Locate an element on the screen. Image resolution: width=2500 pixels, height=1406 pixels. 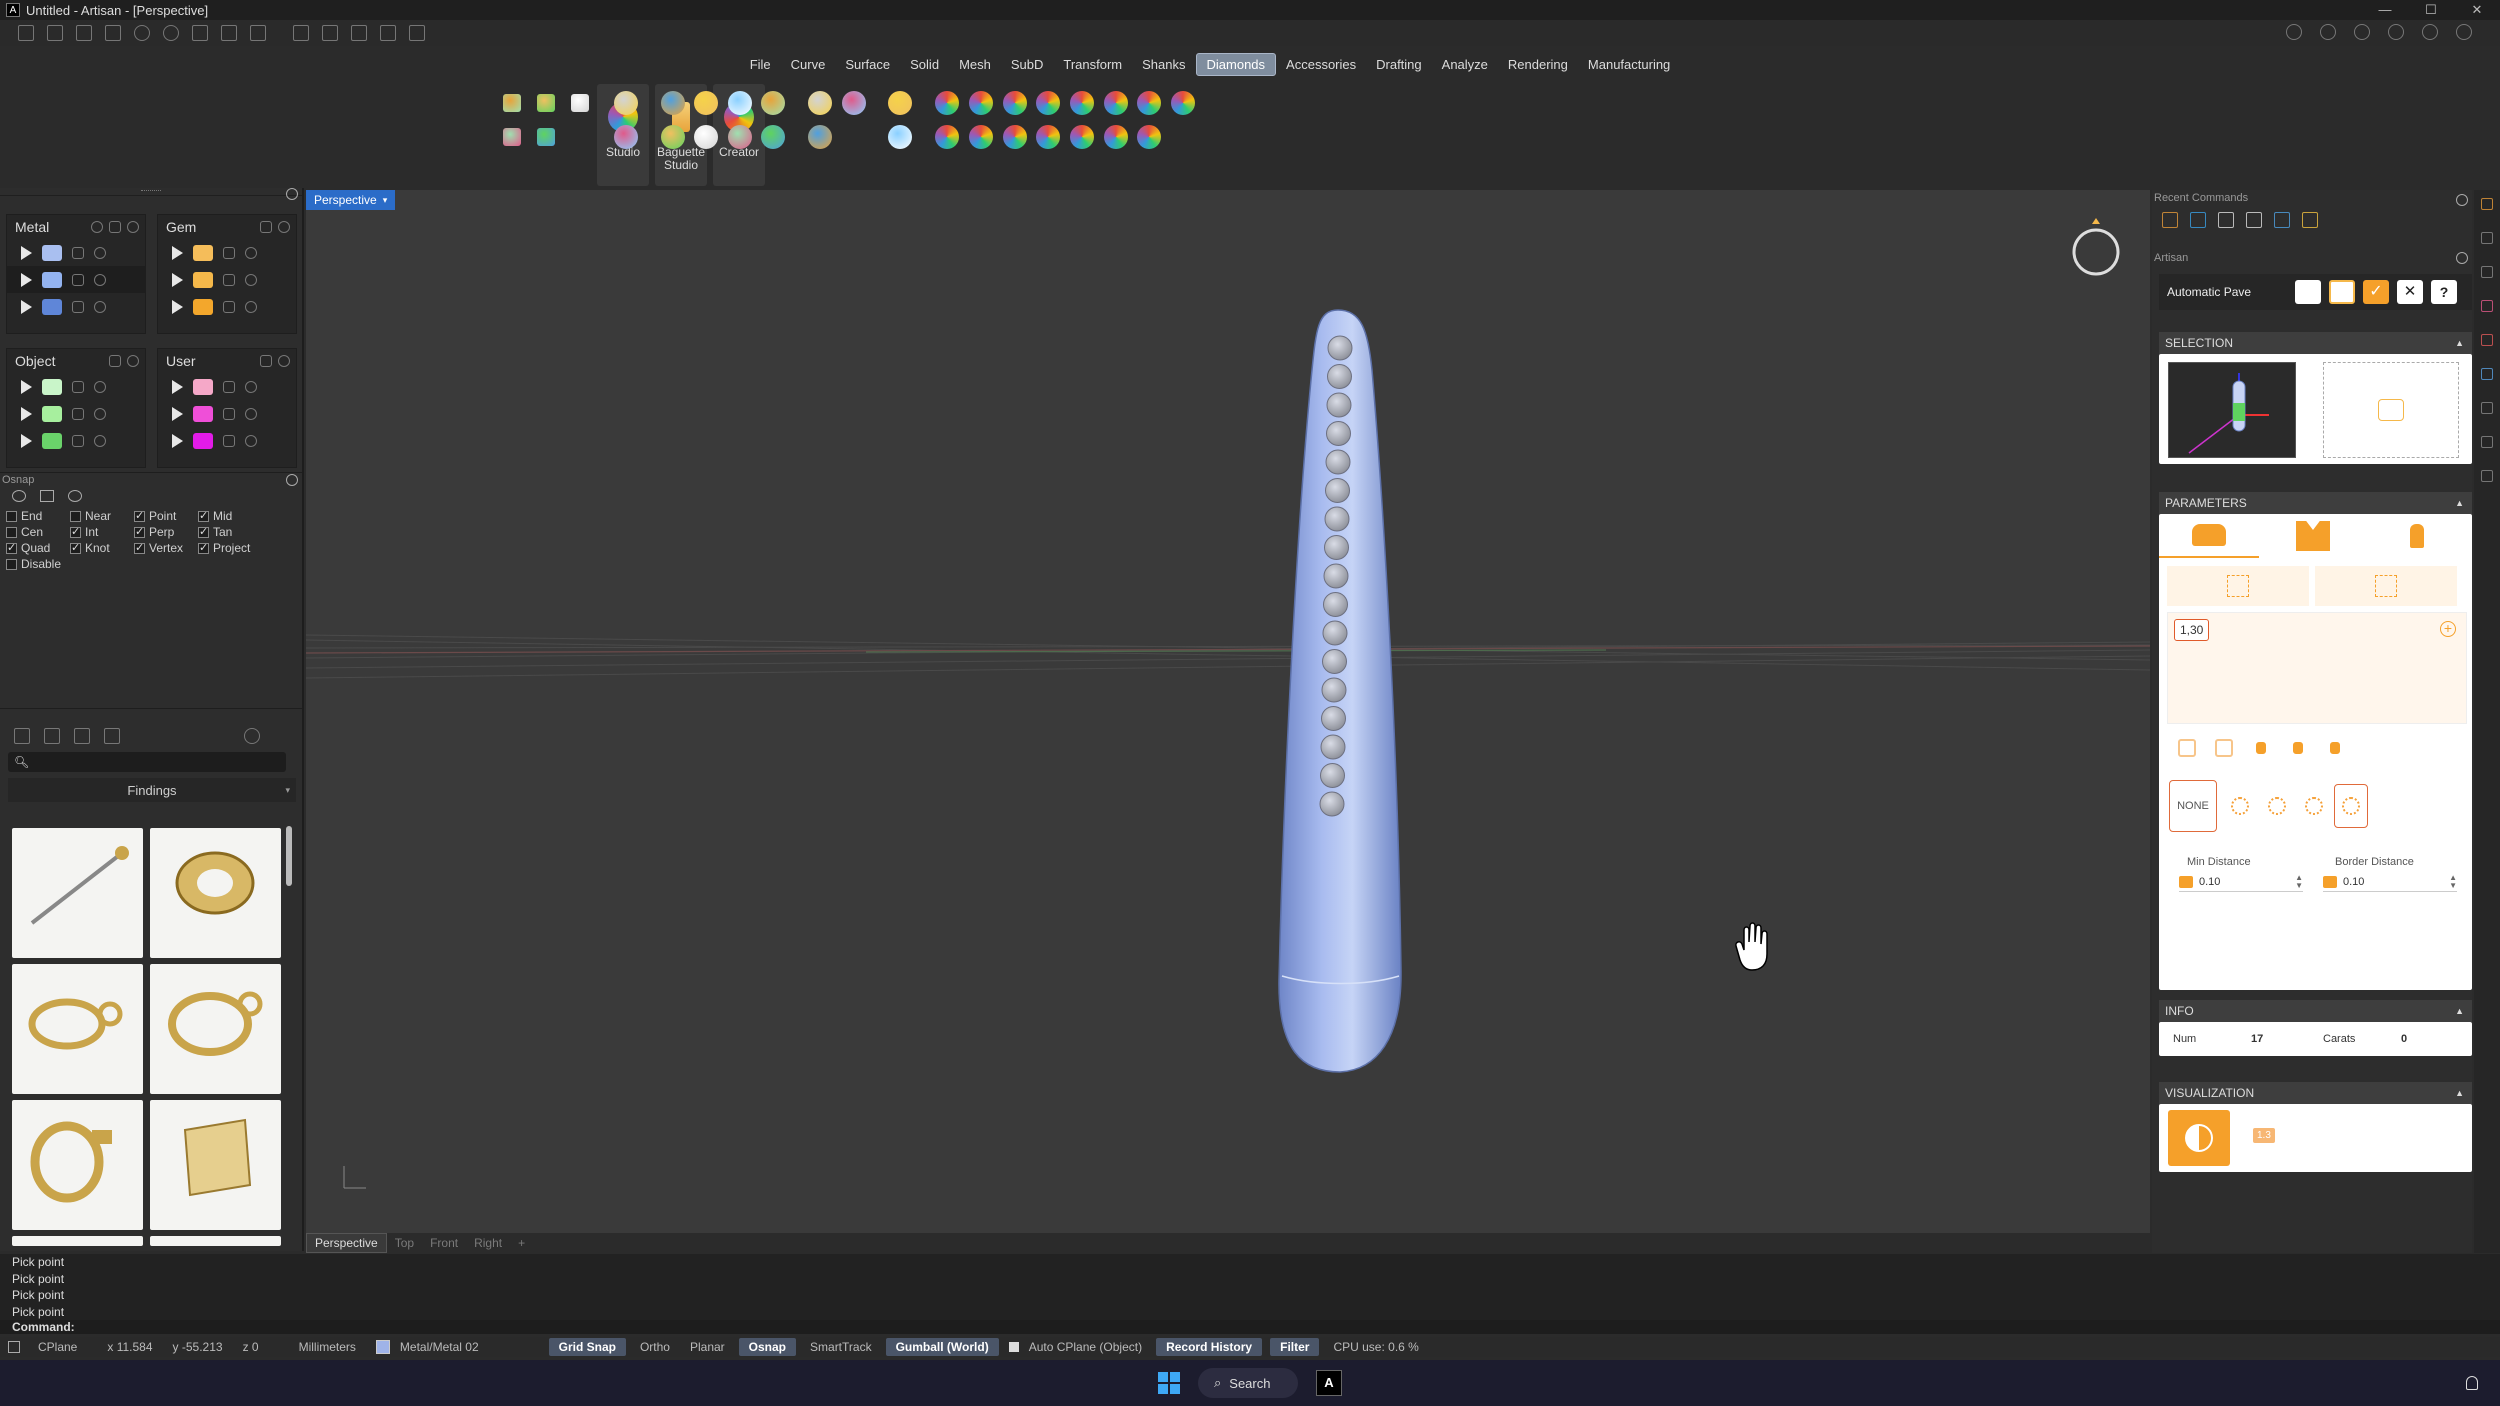
command-line: Command: is located at coordinates (1250, 1327).